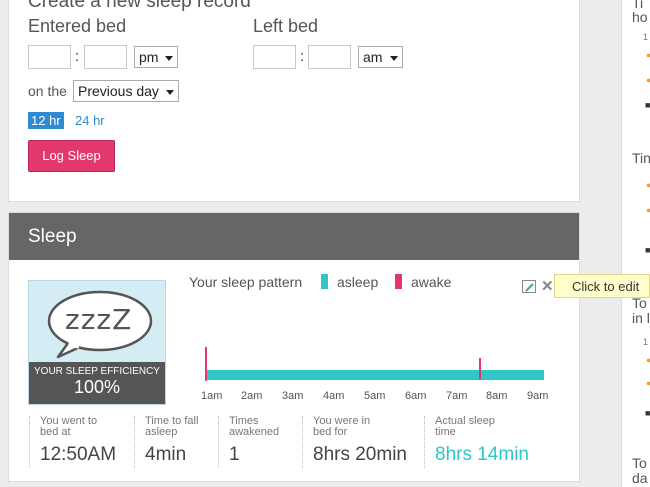 The height and width of the screenshot is (487, 650). I want to click on stat-label: You were in bed for, so click(342, 426).